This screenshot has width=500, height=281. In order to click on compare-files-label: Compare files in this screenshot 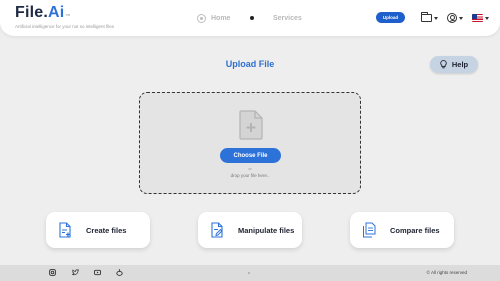, I will do `click(415, 230)`.